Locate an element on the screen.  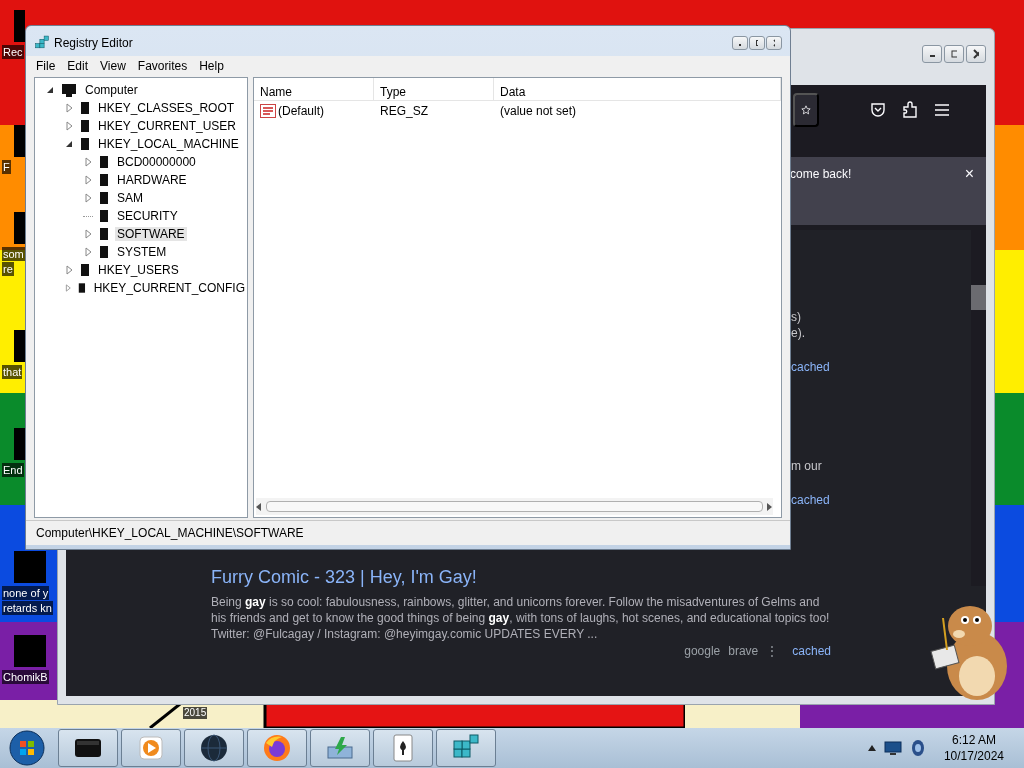
tree-item: HKEY_LOCAL_MACHINE is located at coordinates (168, 144).